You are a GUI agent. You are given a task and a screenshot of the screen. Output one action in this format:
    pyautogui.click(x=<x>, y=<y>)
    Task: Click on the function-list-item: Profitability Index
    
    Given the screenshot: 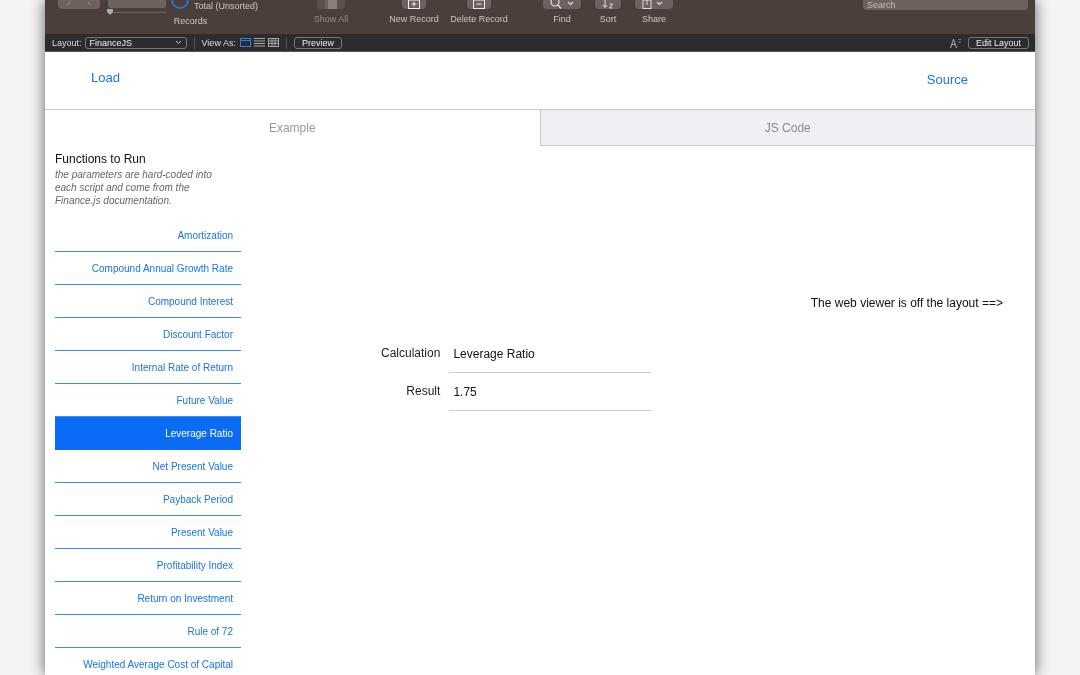 What is the action you would take?
    pyautogui.click(x=148, y=565)
    